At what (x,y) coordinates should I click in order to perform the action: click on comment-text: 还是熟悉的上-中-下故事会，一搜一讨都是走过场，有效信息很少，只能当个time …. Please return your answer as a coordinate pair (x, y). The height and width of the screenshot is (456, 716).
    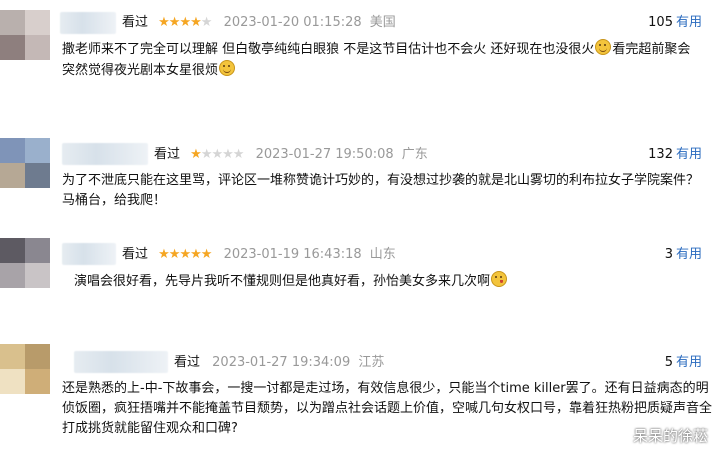
    Looking at the image, I should click on (387, 408).